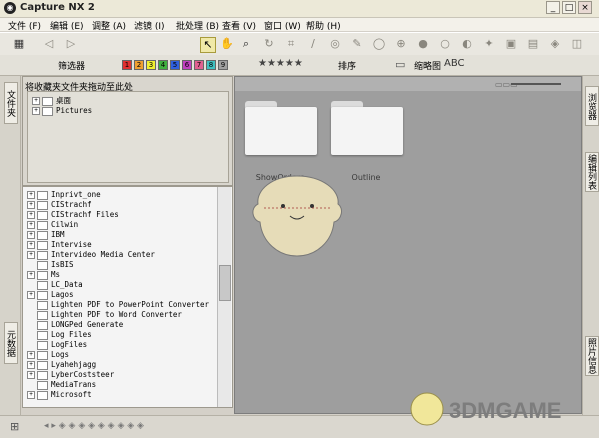 The height and width of the screenshot is (438, 599). I want to click on layout-icon: ⊞, so click(14, 426).